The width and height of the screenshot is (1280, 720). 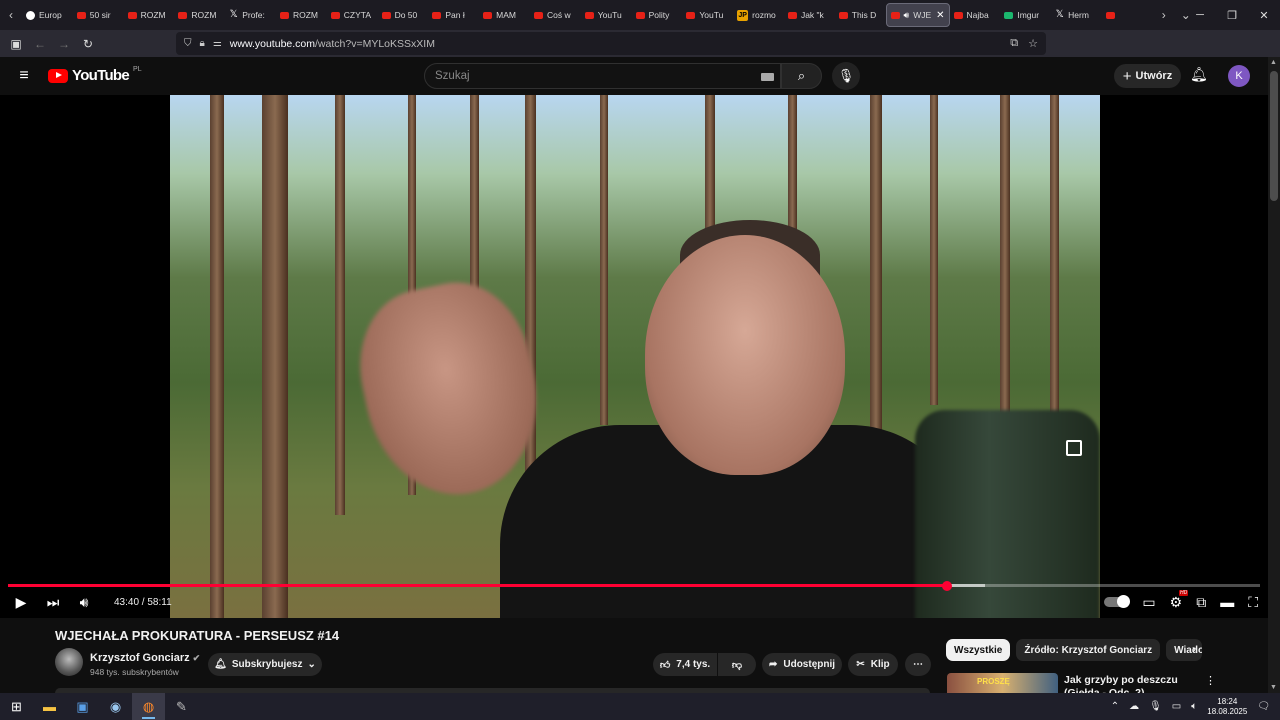 I want to click on progress-bar, so click(x=634, y=585).